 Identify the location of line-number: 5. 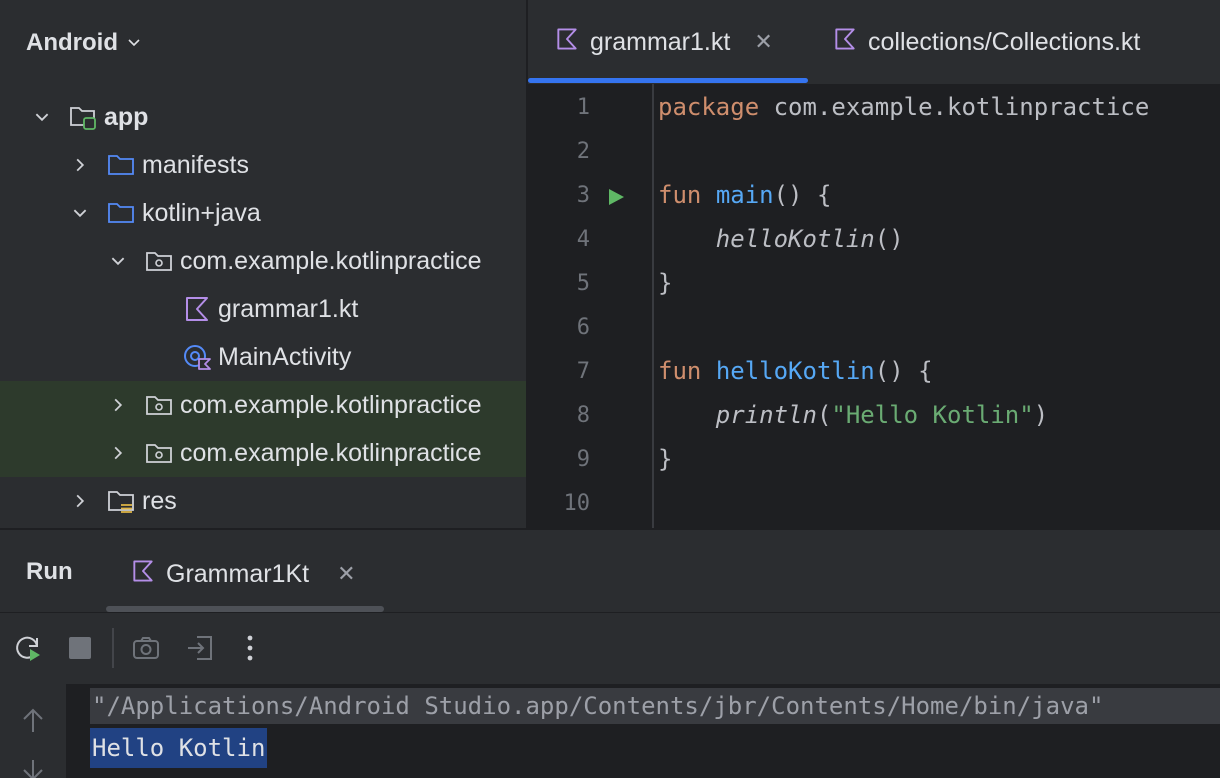
(583, 283).